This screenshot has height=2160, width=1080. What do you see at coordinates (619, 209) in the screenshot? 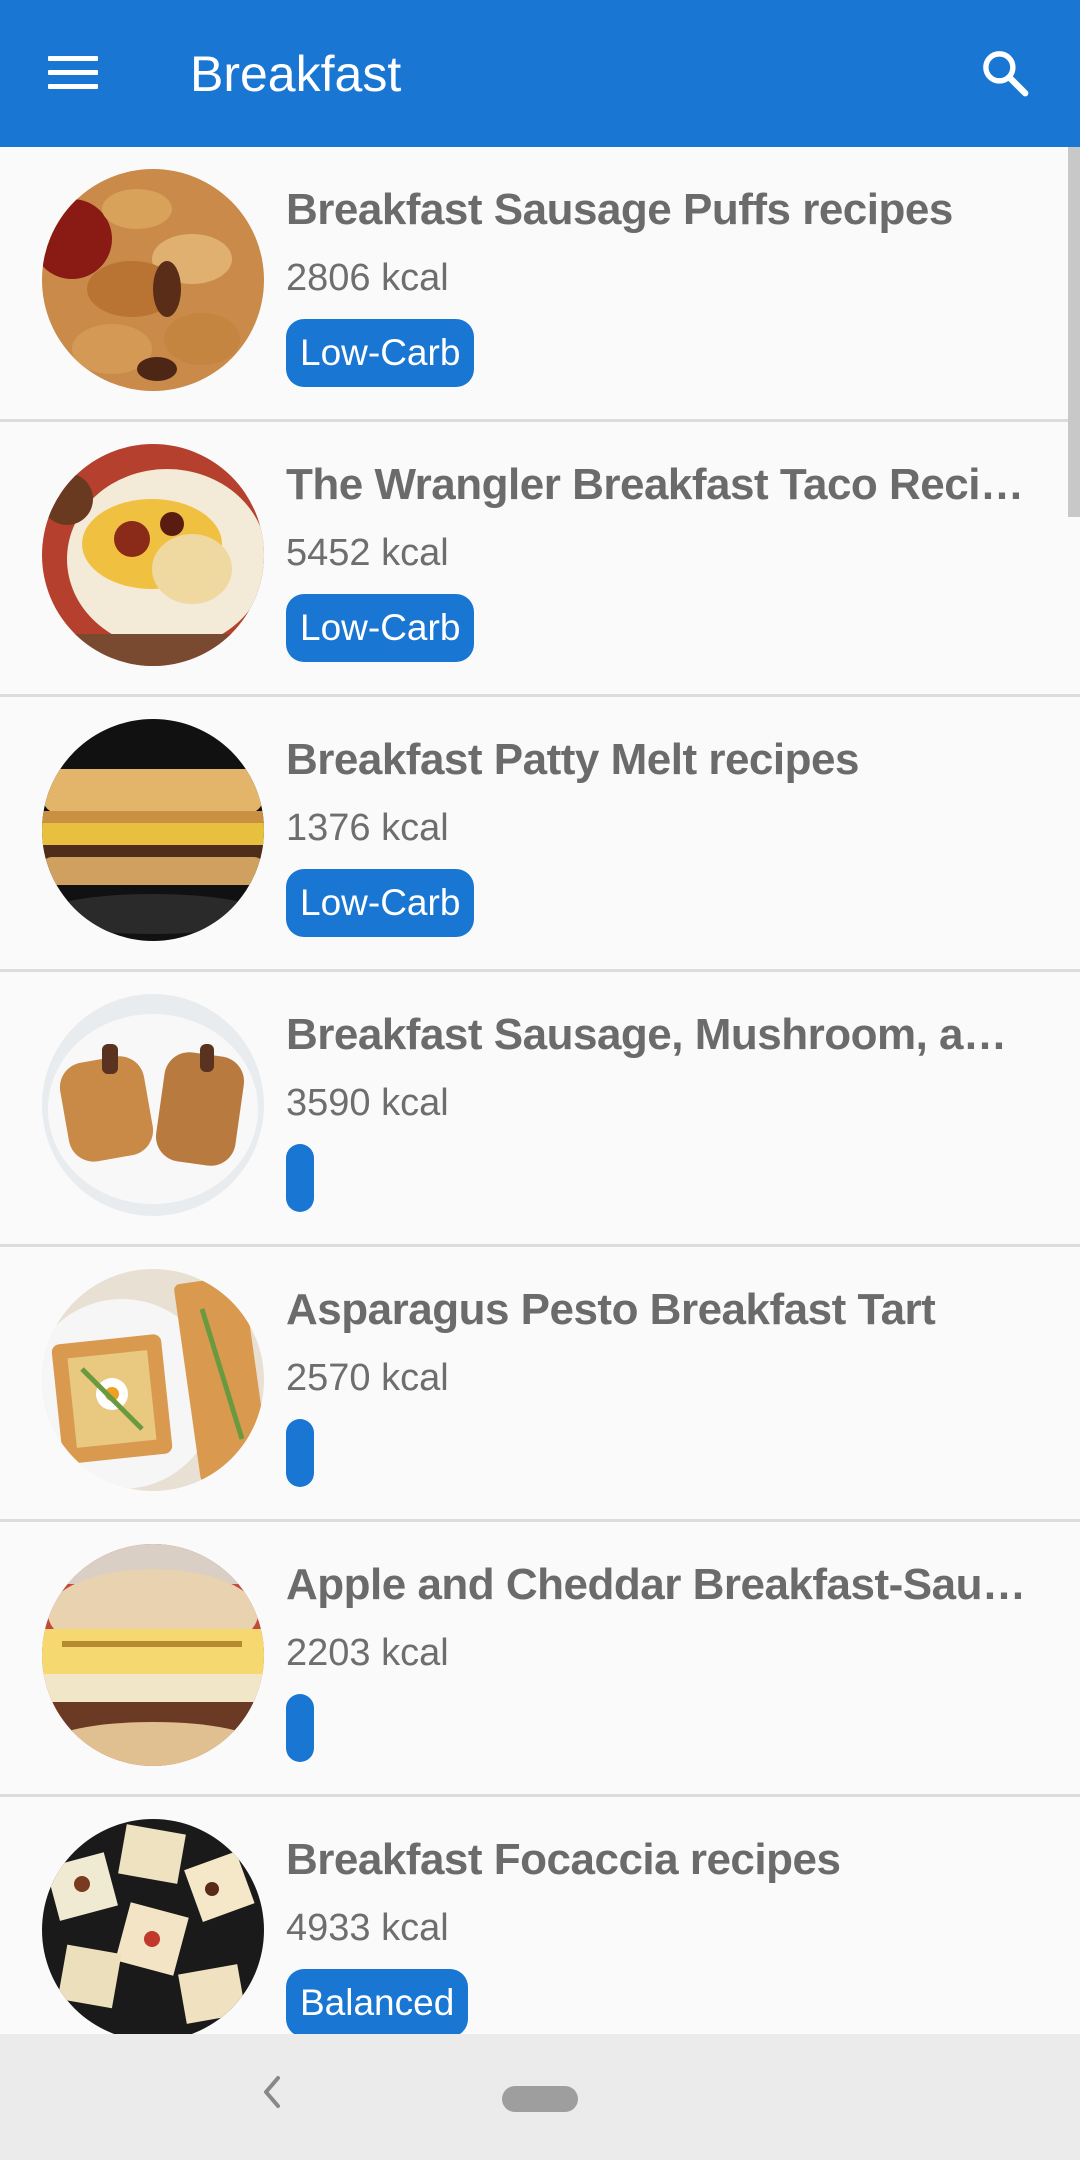
I see `recipe-title: Breakfast Sausage Puffs recipes` at bounding box center [619, 209].